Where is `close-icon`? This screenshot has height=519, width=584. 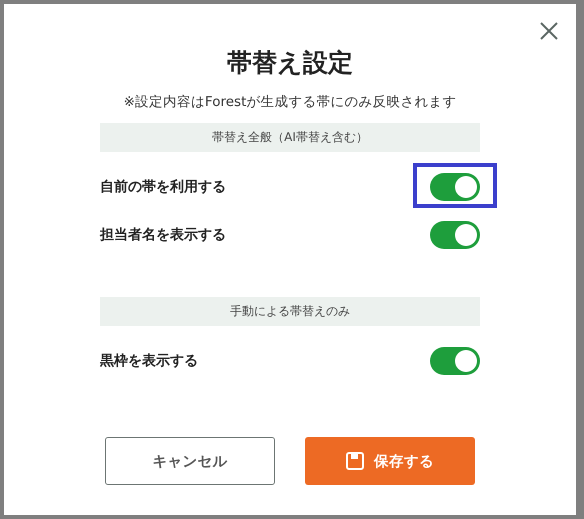 close-icon is located at coordinates (549, 31).